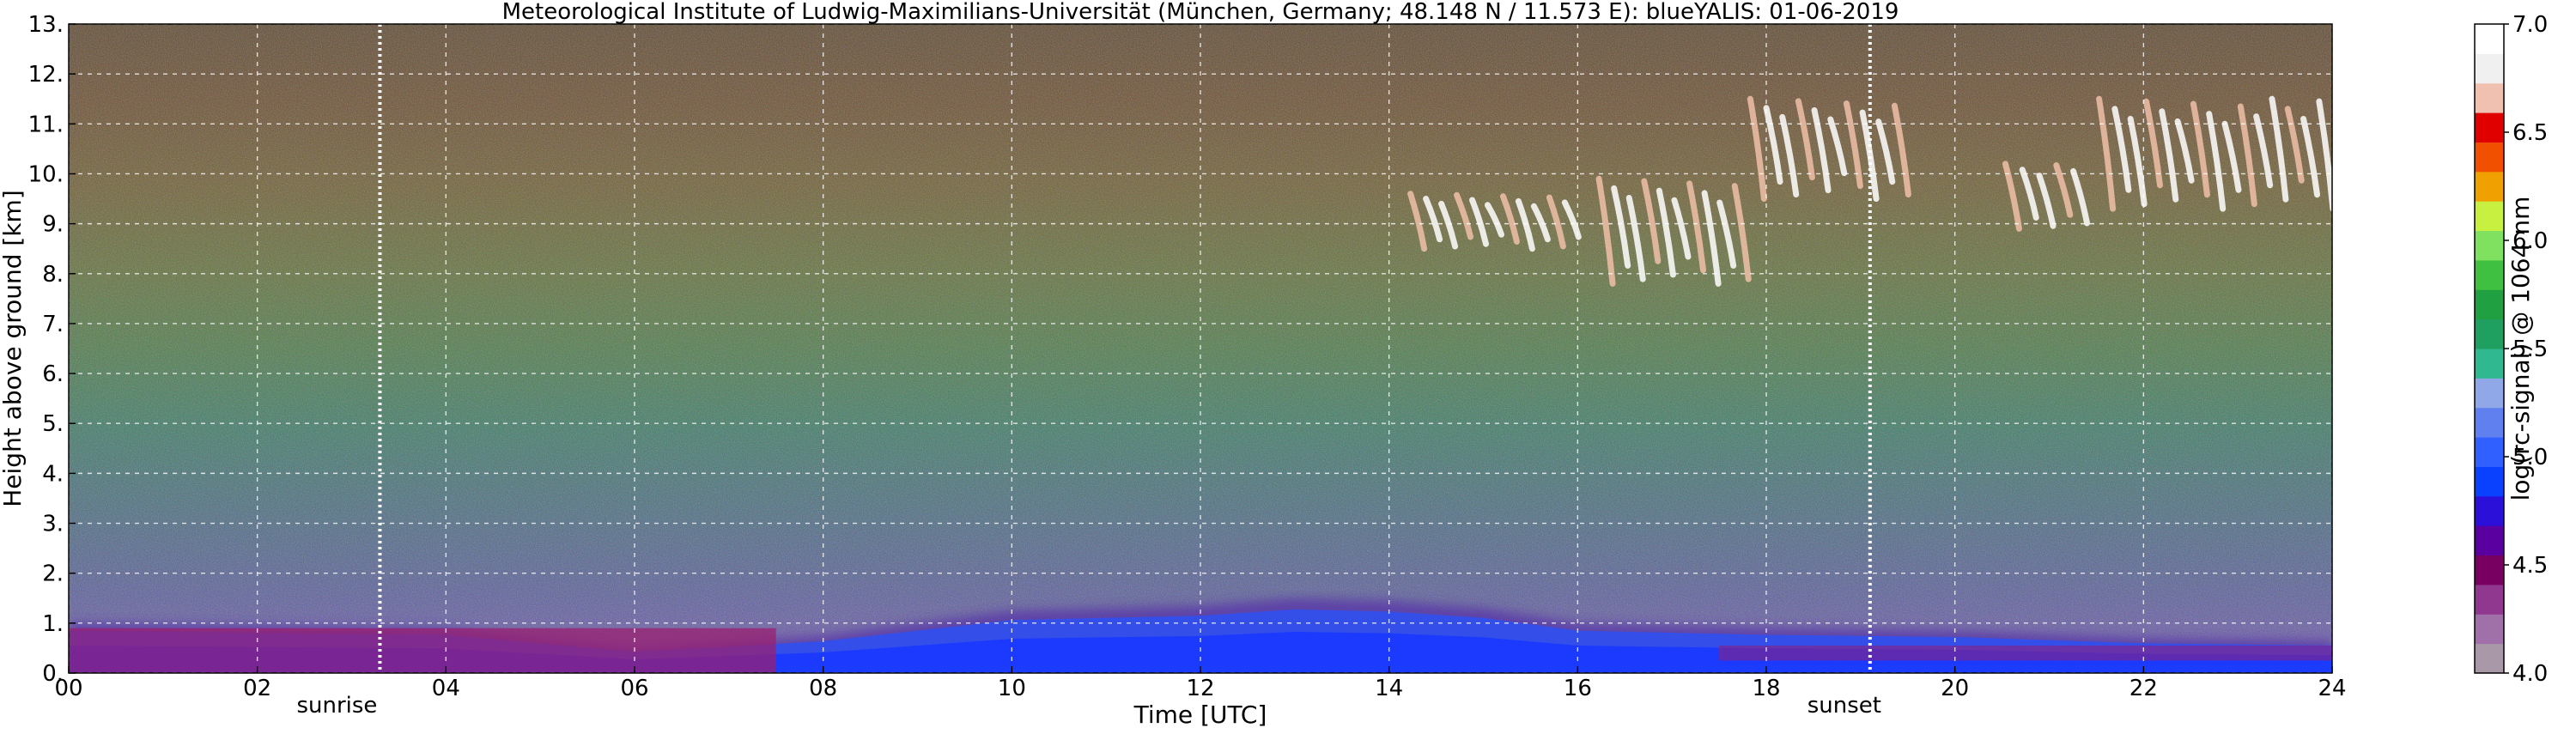  I want to click on x-tick-label-12: 24, so click(2332, 689).